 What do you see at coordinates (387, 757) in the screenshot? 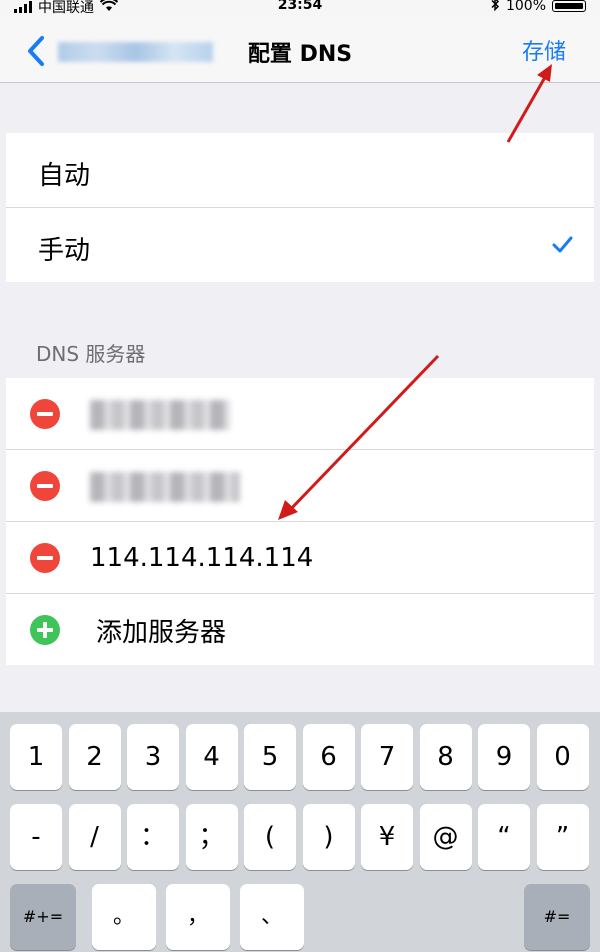
I see `key-digit: 7` at bounding box center [387, 757].